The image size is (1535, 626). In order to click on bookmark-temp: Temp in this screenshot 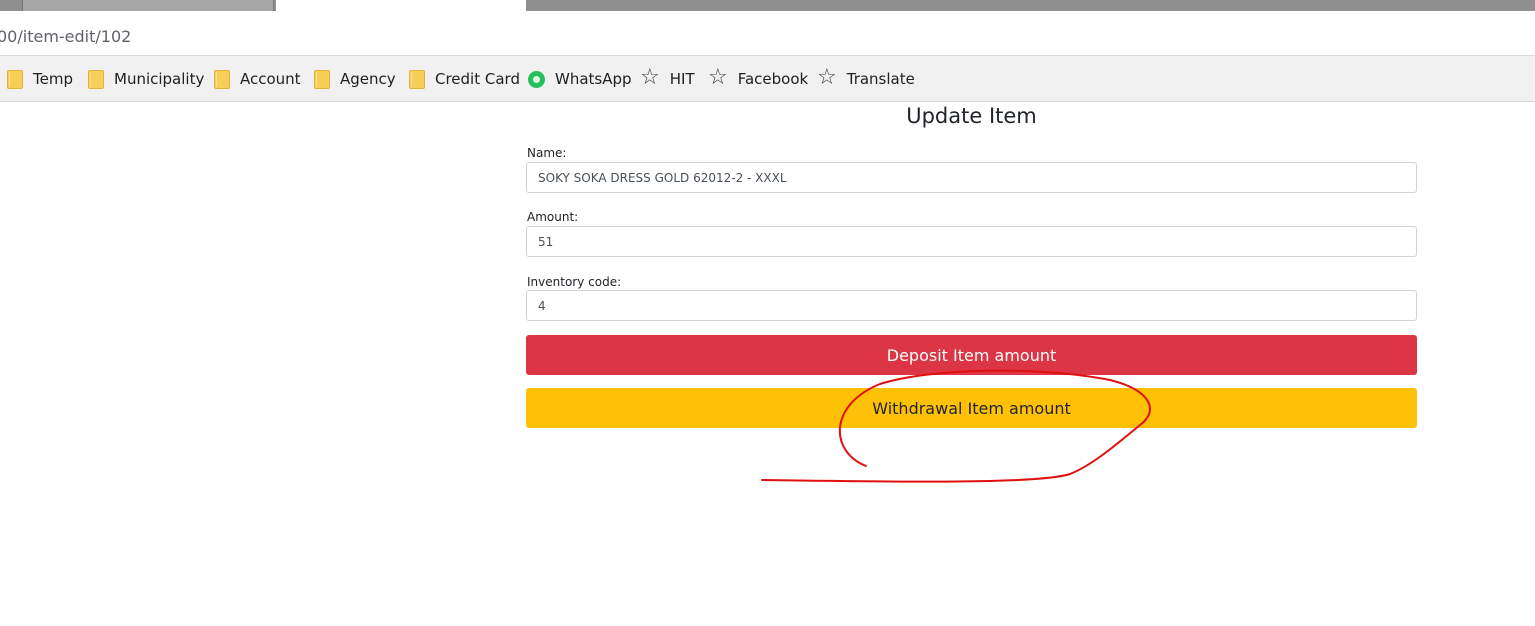, I will do `click(40, 79)`.